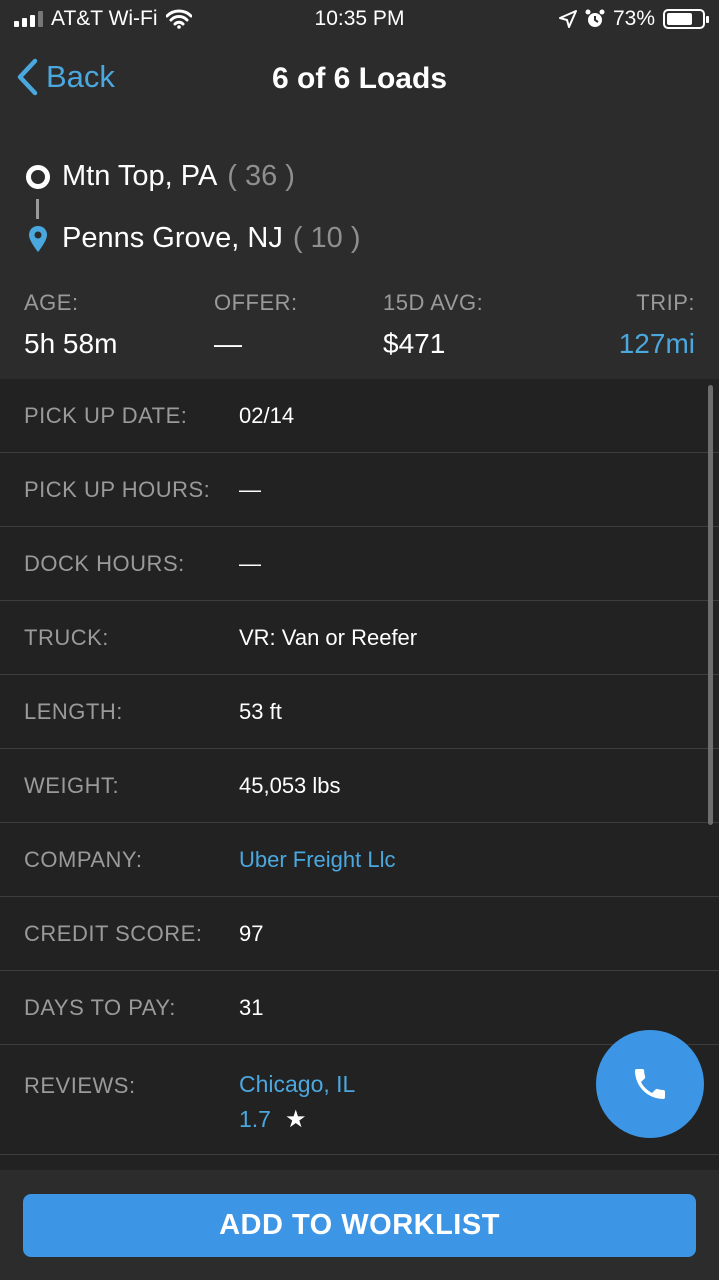 The width and height of the screenshot is (719, 1280). What do you see at coordinates (66, 637) in the screenshot?
I see `detail-label: TRUCK:` at bounding box center [66, 637].